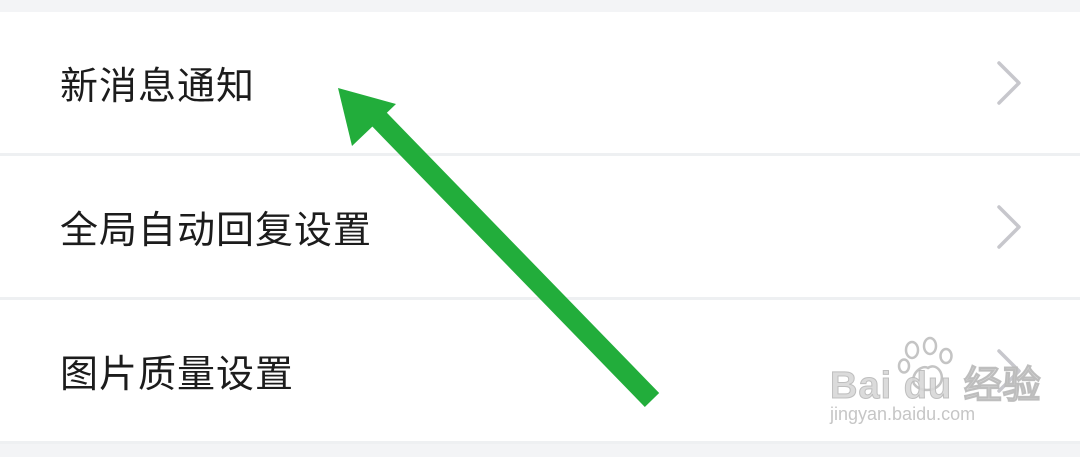  I want to click on watermark-brand: Bai du 经验, so click(936, 386).